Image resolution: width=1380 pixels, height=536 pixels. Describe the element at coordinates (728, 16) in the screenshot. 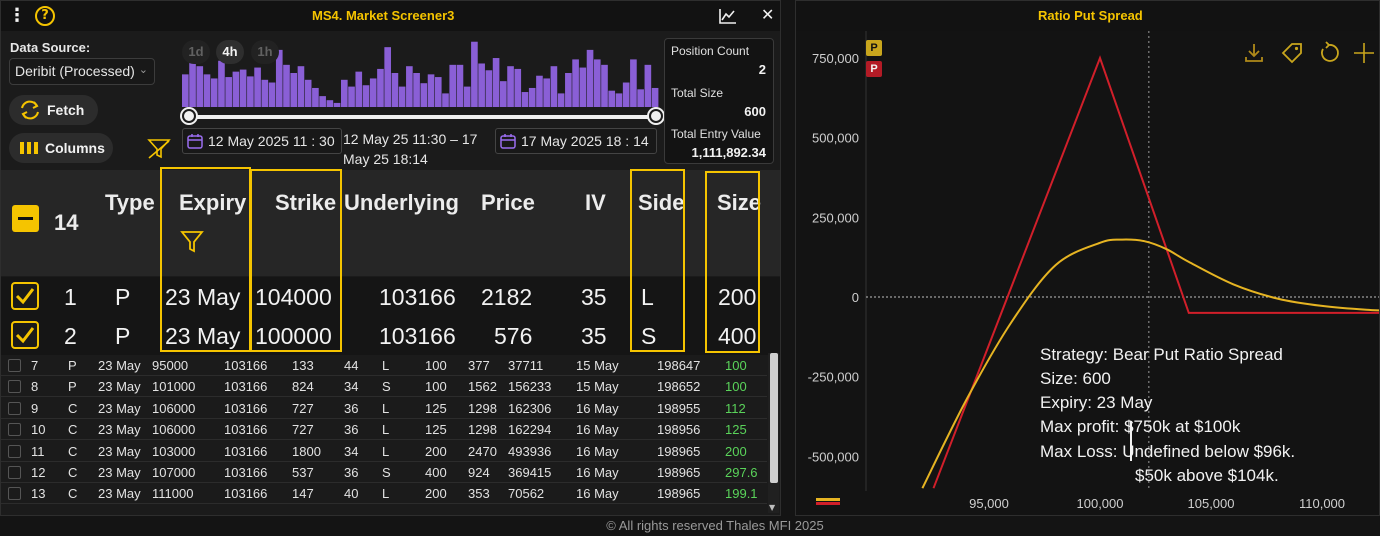

I see `line-chart-icon` at that location.